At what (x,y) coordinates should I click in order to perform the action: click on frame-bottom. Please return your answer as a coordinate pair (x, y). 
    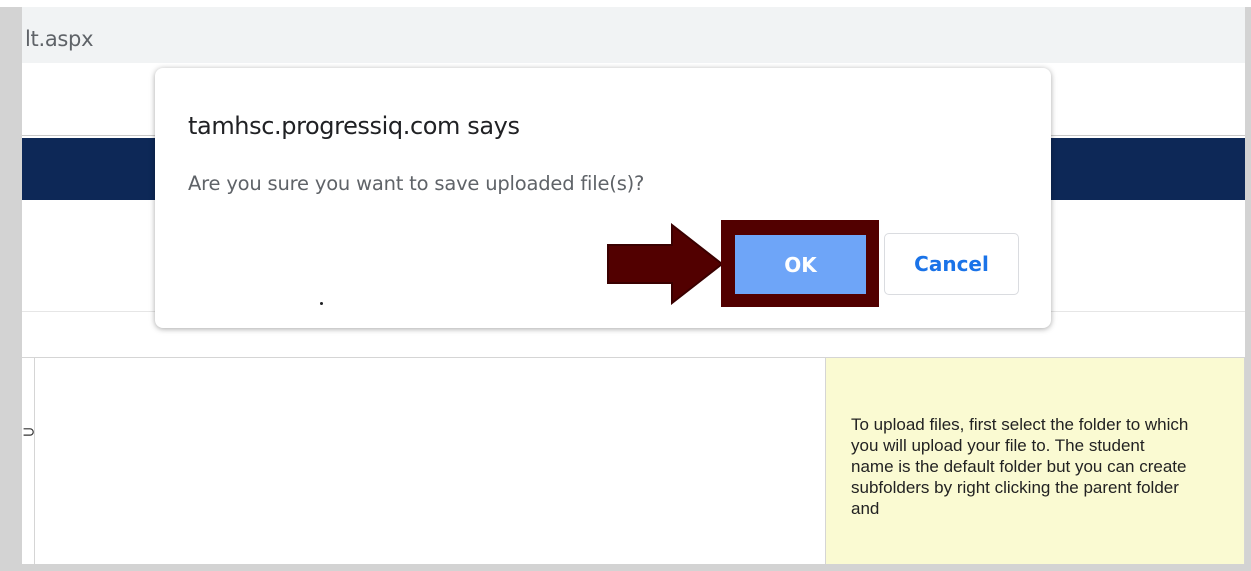
    Looking at the image, I should click on (625, 567).